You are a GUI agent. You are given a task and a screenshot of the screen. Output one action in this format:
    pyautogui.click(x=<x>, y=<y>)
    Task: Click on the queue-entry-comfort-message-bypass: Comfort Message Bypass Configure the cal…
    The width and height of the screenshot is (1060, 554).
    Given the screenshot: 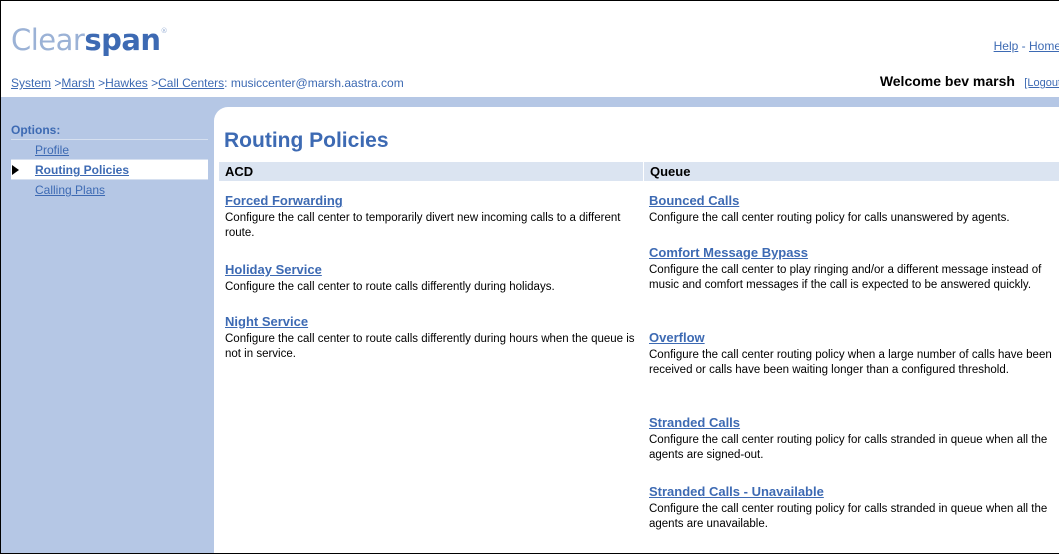 What is the action you would take?
    pyautogui.click(x=854, y=269)
    